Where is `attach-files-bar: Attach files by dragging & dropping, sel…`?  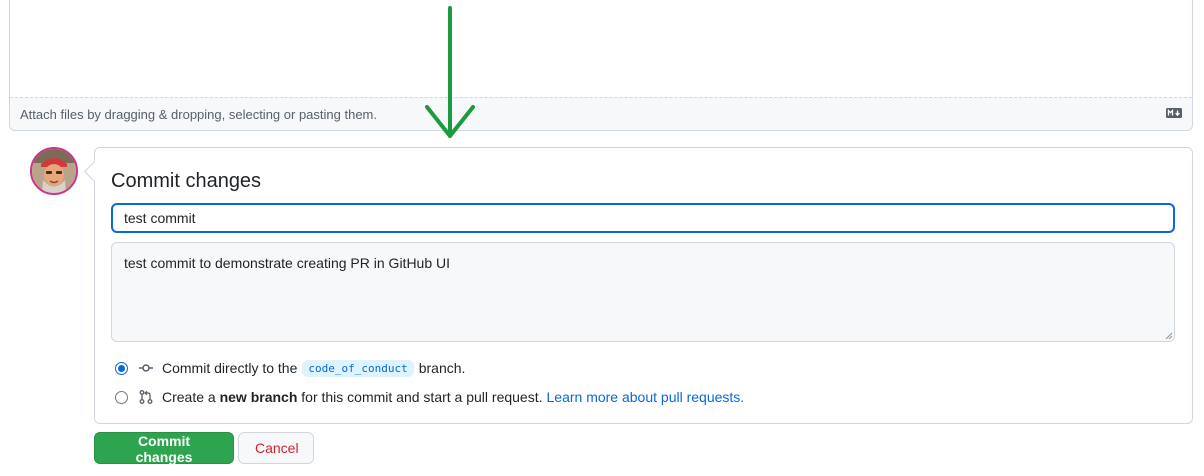
attach-files-bar: Attach files by dragging & dropping, sel… is located at coordinates (601, 113).